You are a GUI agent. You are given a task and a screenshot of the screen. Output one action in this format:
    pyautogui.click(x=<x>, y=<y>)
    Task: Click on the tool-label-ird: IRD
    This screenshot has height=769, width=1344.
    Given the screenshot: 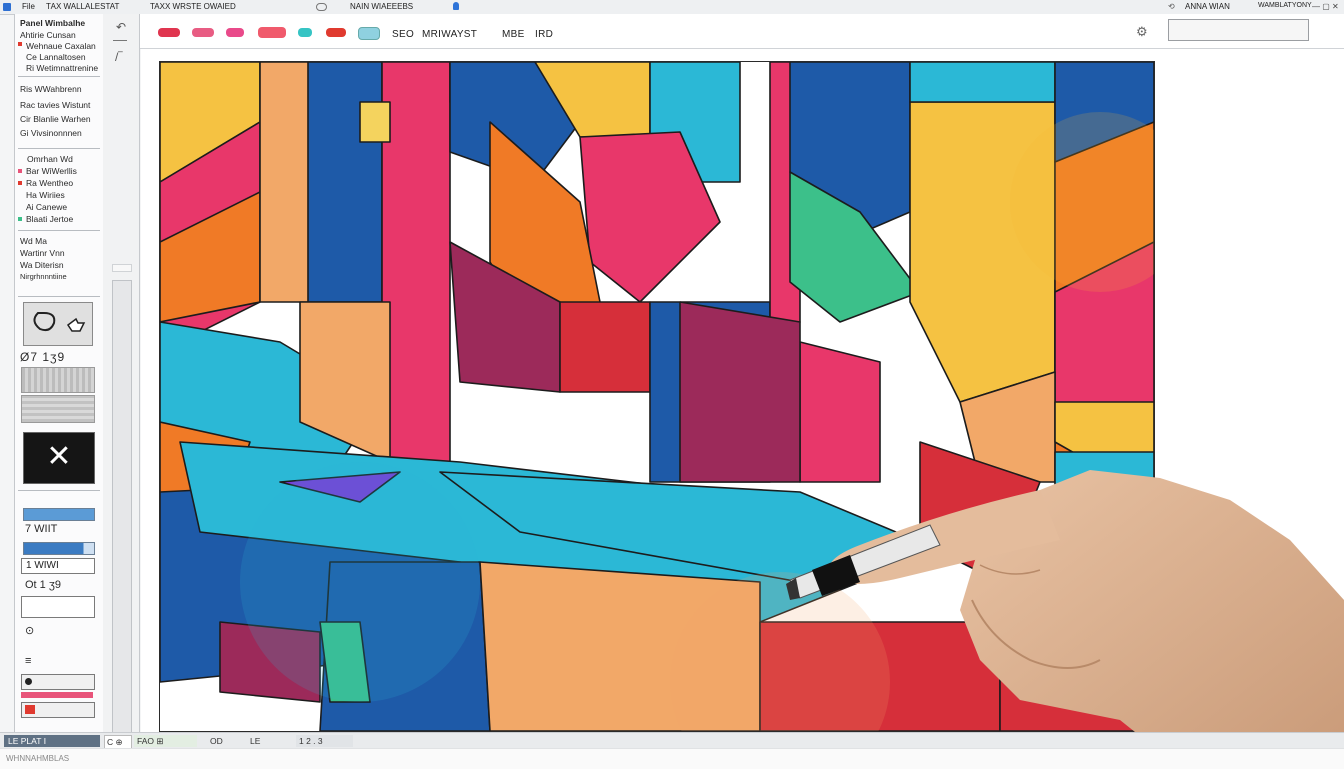 What is the action you would take?
    pyautogui.click(x=544, y=34)
    